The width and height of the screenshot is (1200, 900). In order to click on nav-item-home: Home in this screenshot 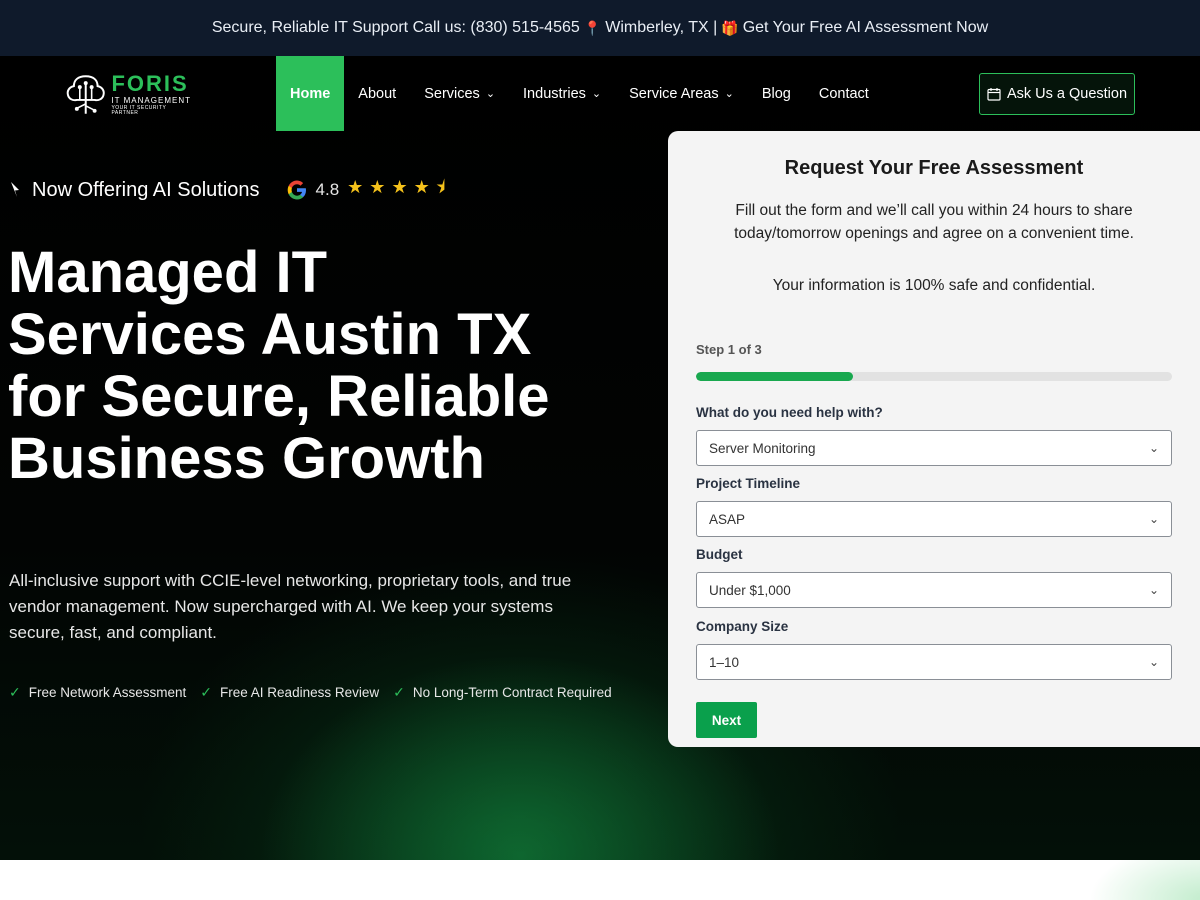, I will do `click(310, 93)`.